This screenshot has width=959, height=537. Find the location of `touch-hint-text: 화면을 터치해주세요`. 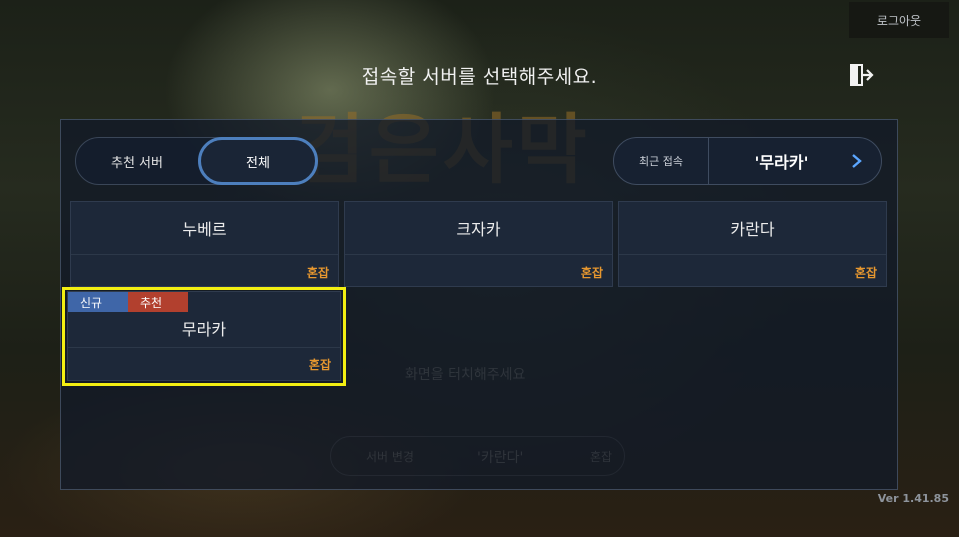

touch-hint-text: 화면을 터치해주세요 is located at coordinates (465, 375).